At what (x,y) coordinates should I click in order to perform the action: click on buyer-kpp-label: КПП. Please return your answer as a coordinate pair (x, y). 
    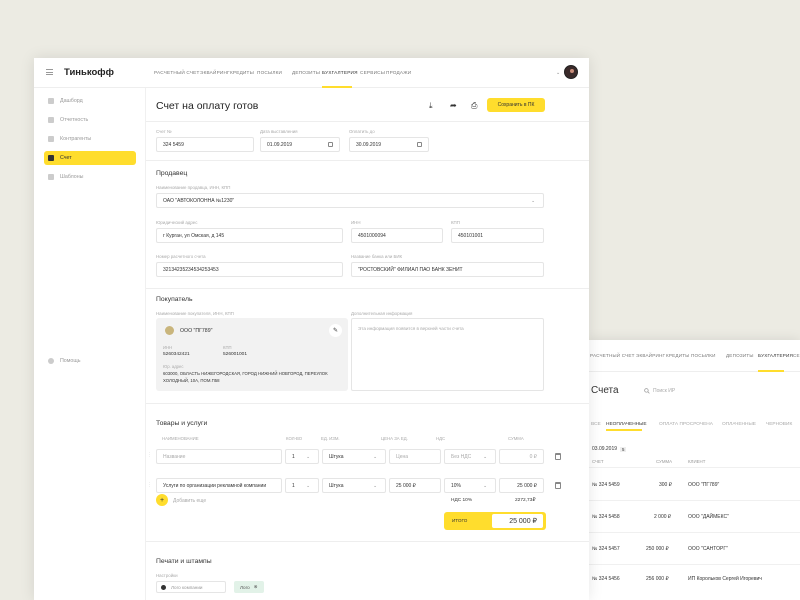
    Looking at the image, I should click on (227, 347).